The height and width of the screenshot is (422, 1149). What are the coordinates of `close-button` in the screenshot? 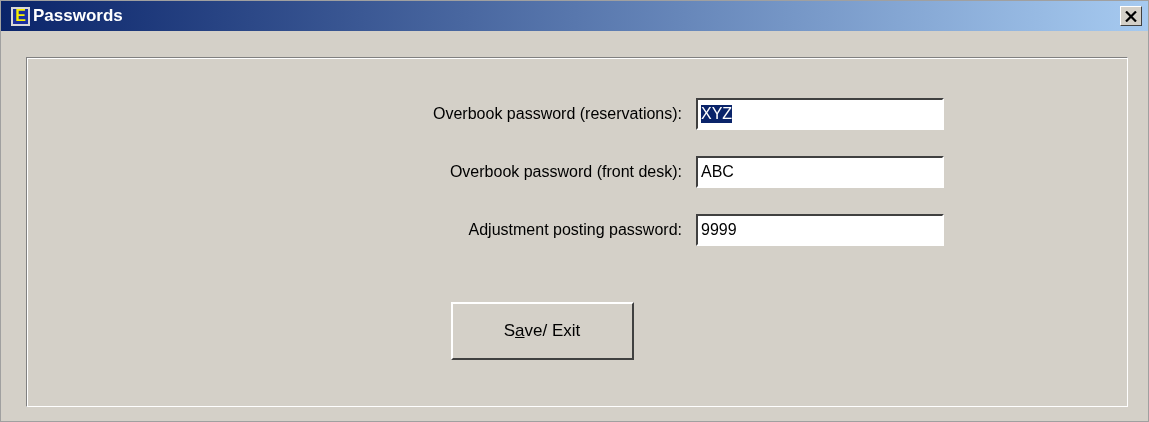 It's located at (1131, 16).